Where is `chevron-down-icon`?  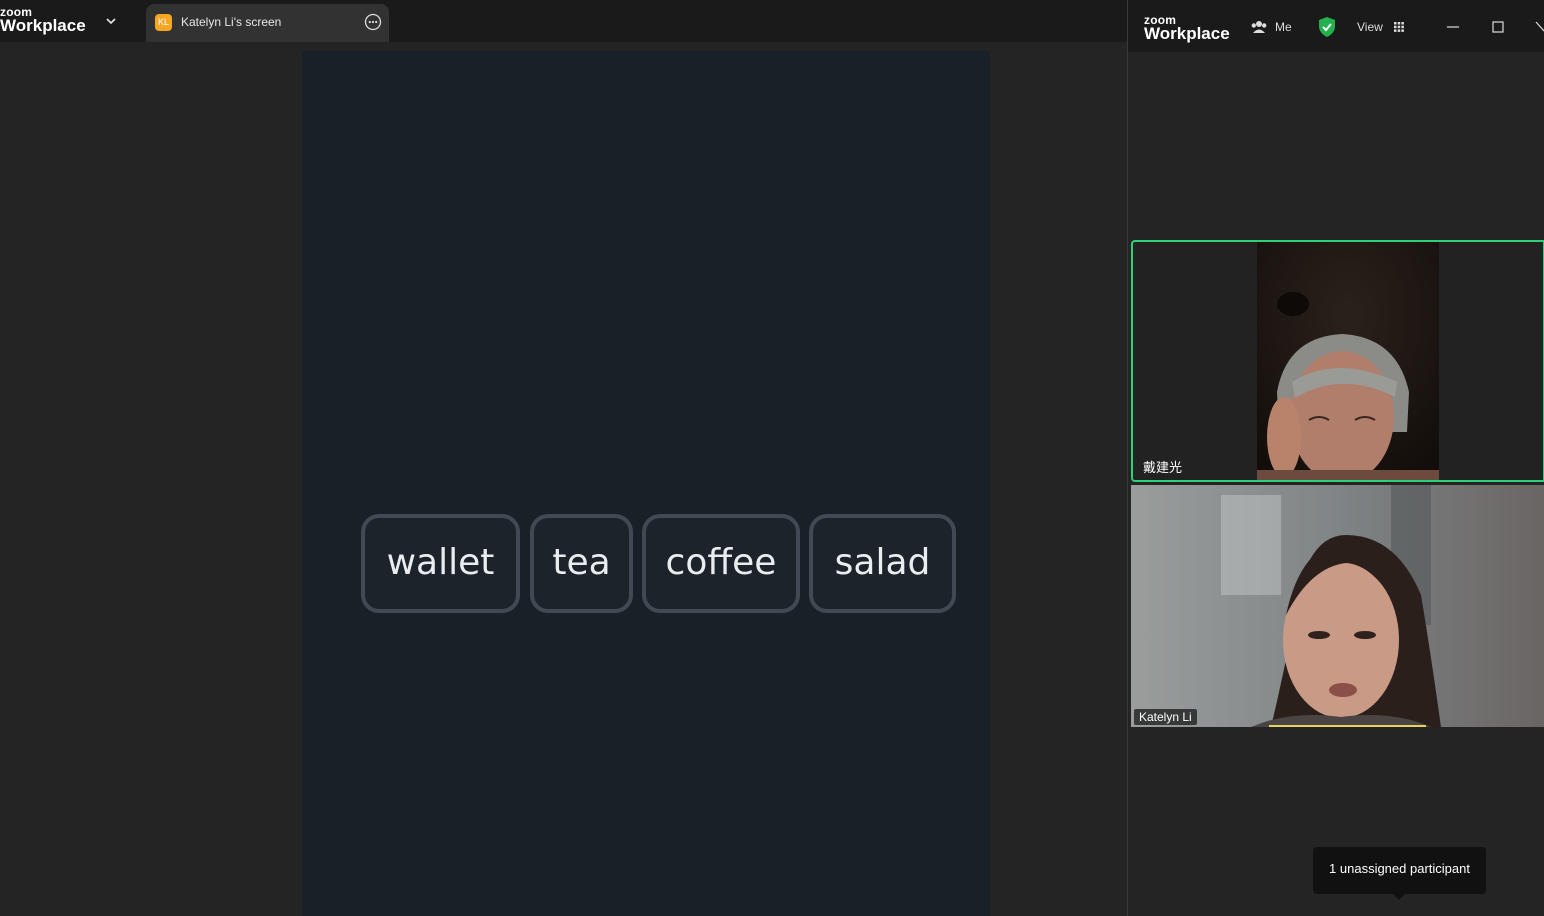
chevron-down-icon is located at coordinates (111, 21).